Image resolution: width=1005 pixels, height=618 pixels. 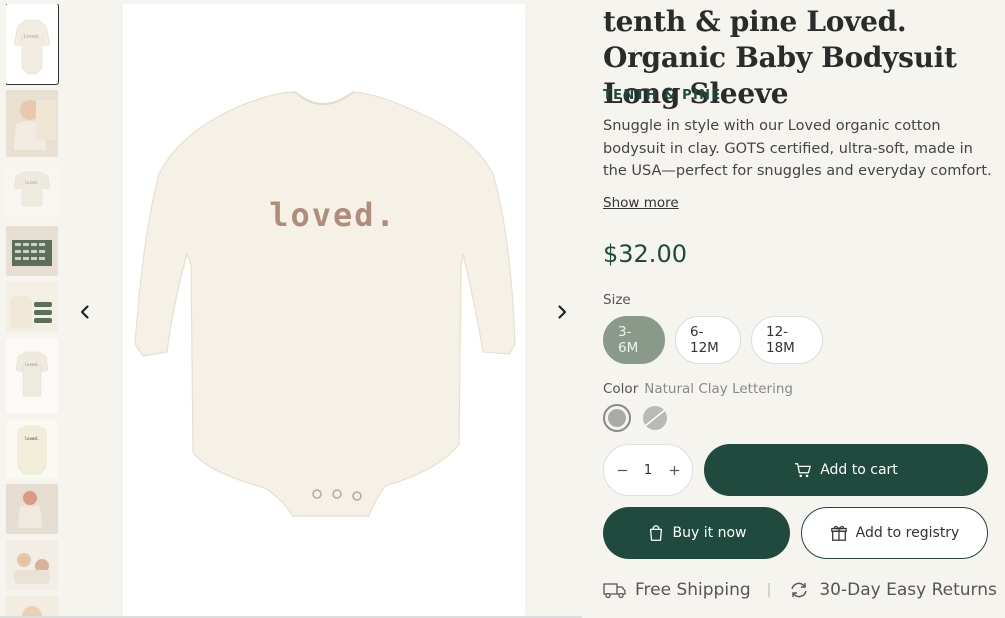 I want to click on color-label: Color Natural Clay Lettering, so click(x=698, y=389).